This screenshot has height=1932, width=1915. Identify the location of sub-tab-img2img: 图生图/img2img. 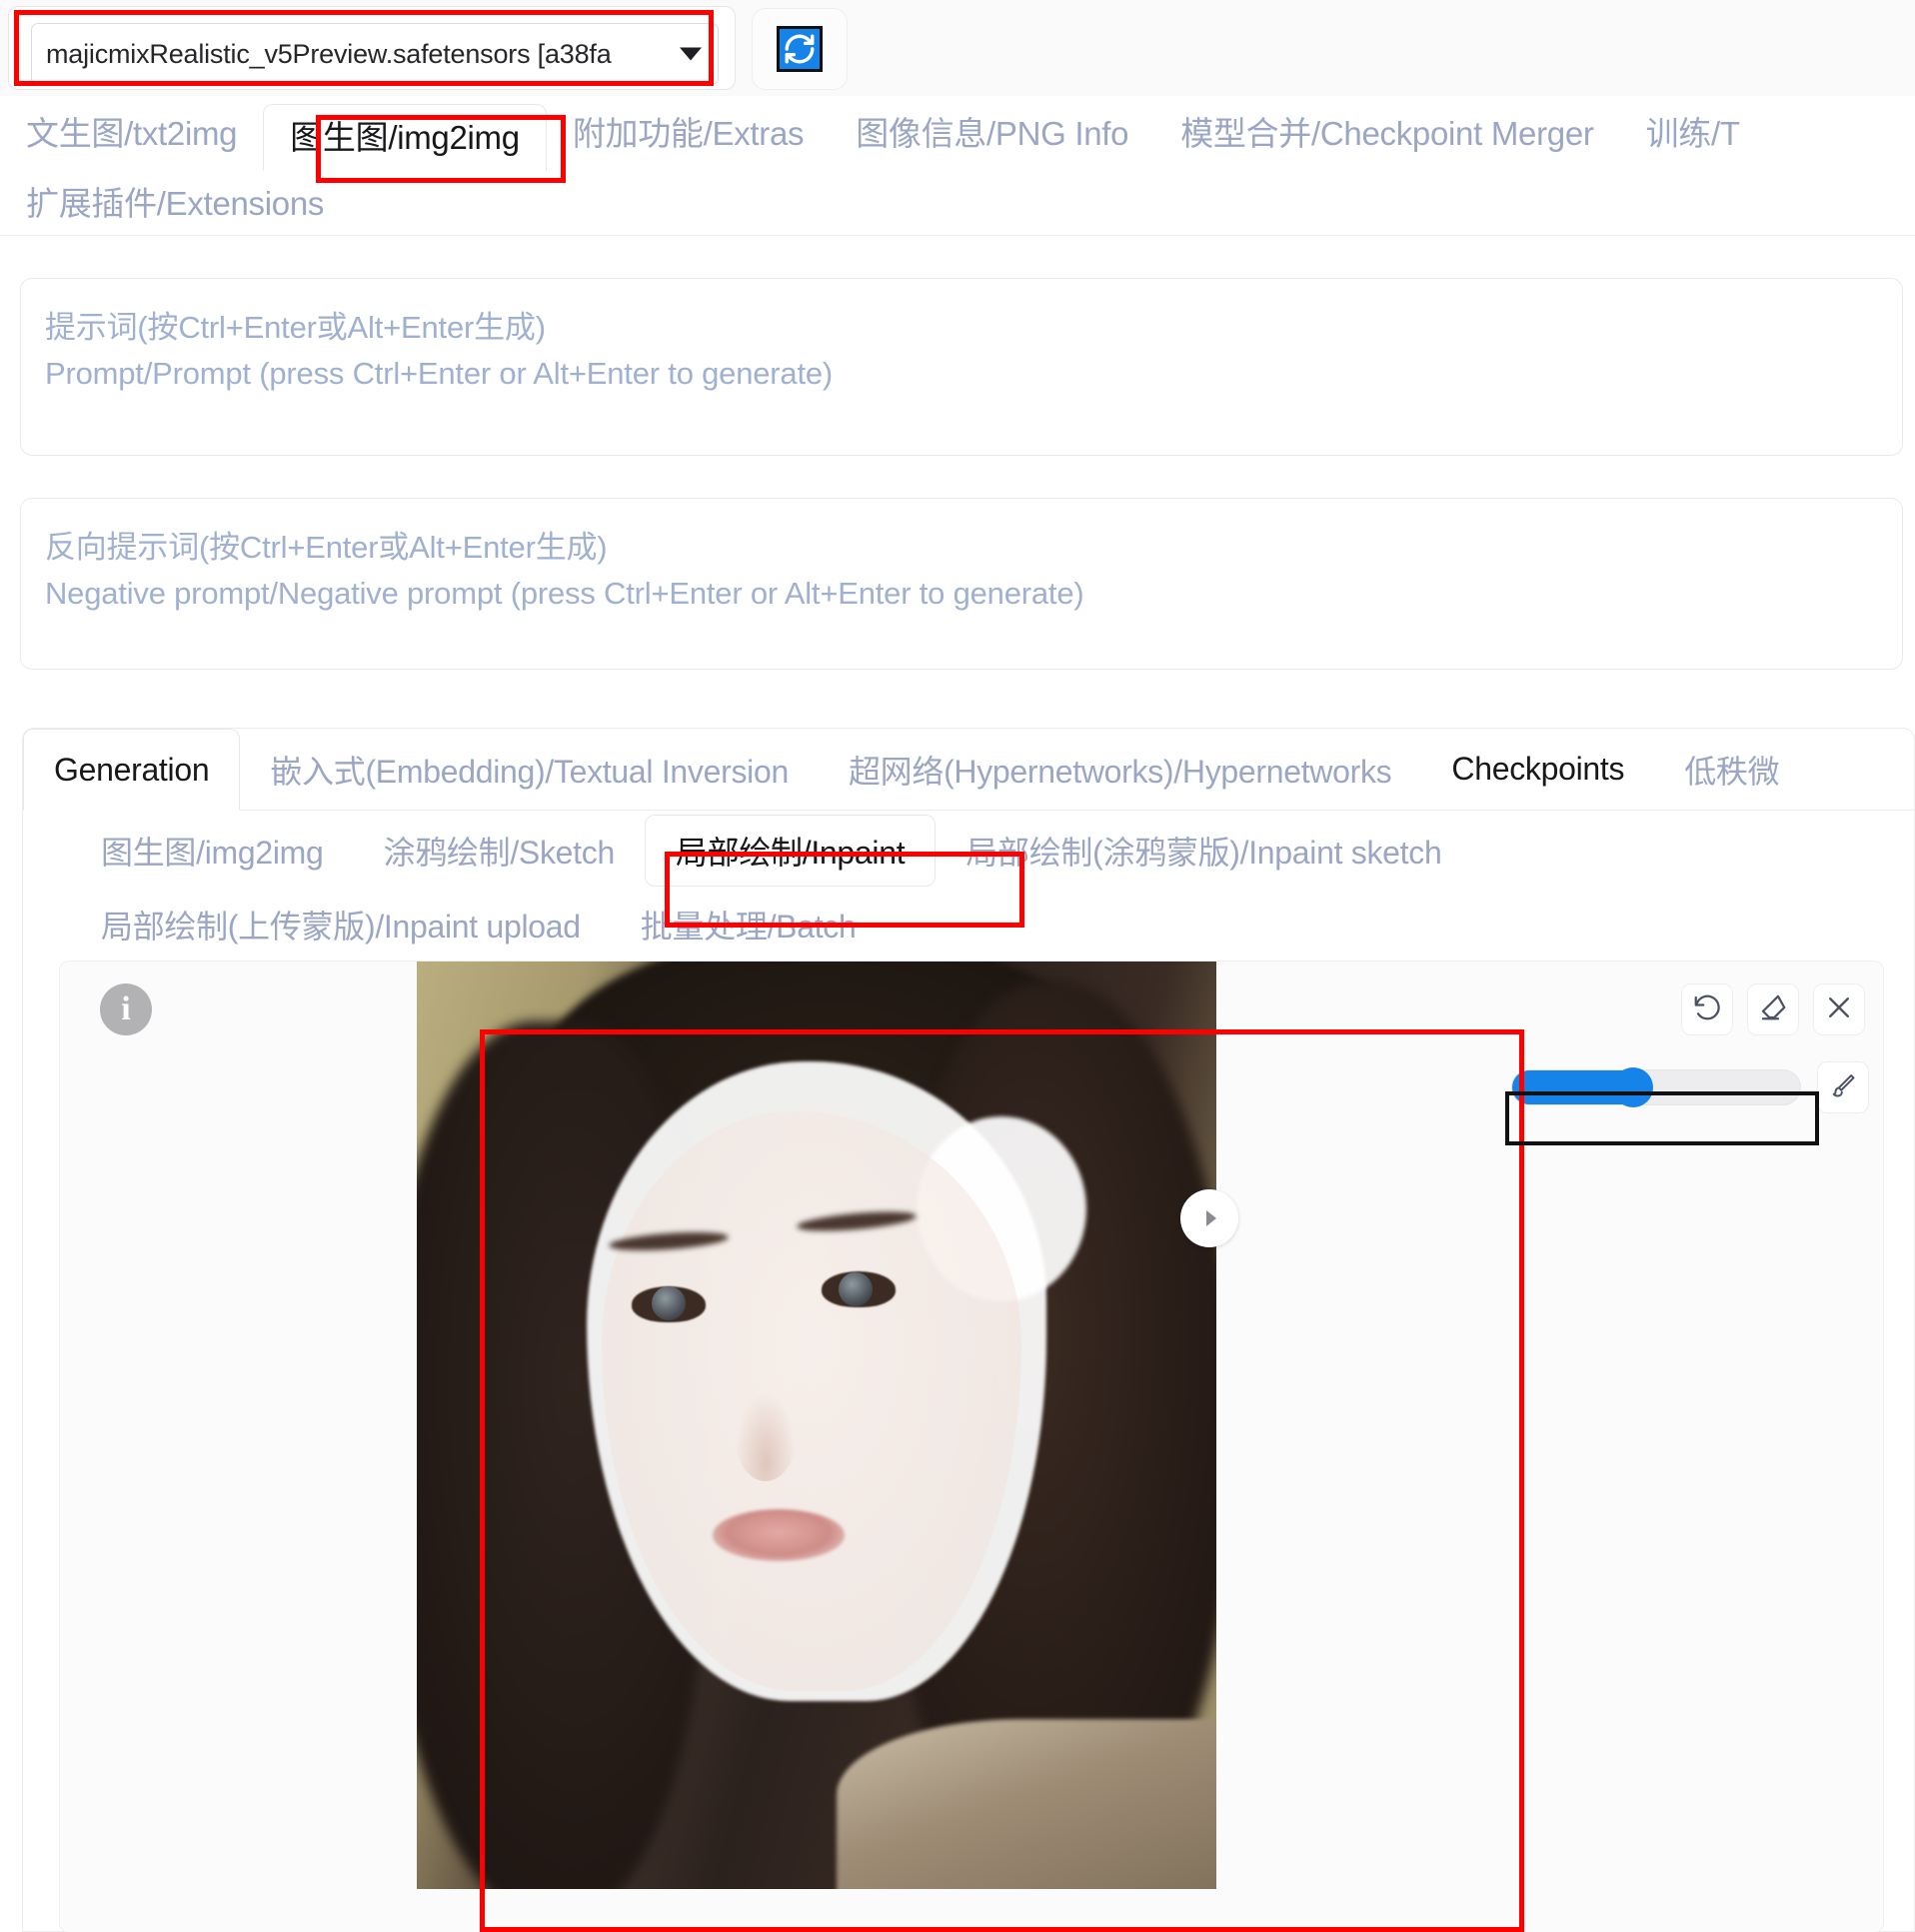
(212, 851).